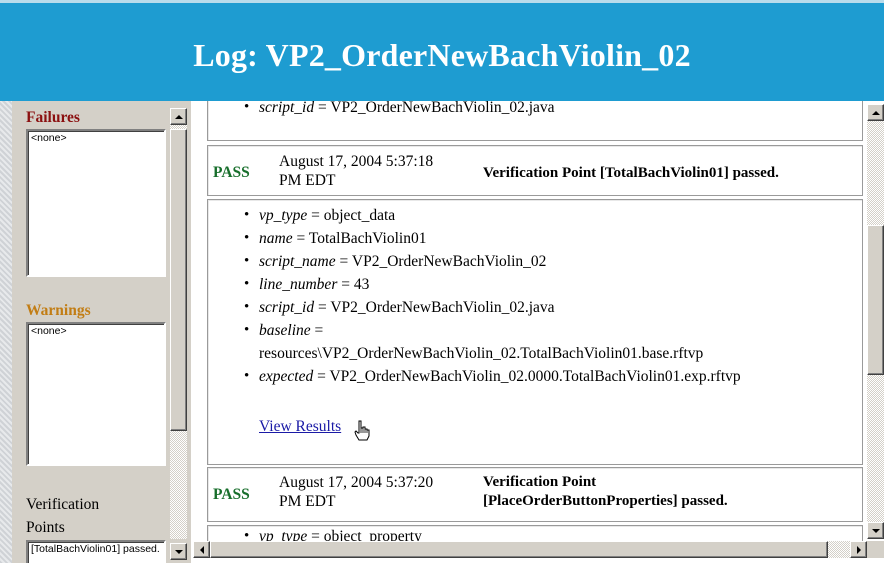  I want to click on log-scroll-thumb, so click(875, 300).